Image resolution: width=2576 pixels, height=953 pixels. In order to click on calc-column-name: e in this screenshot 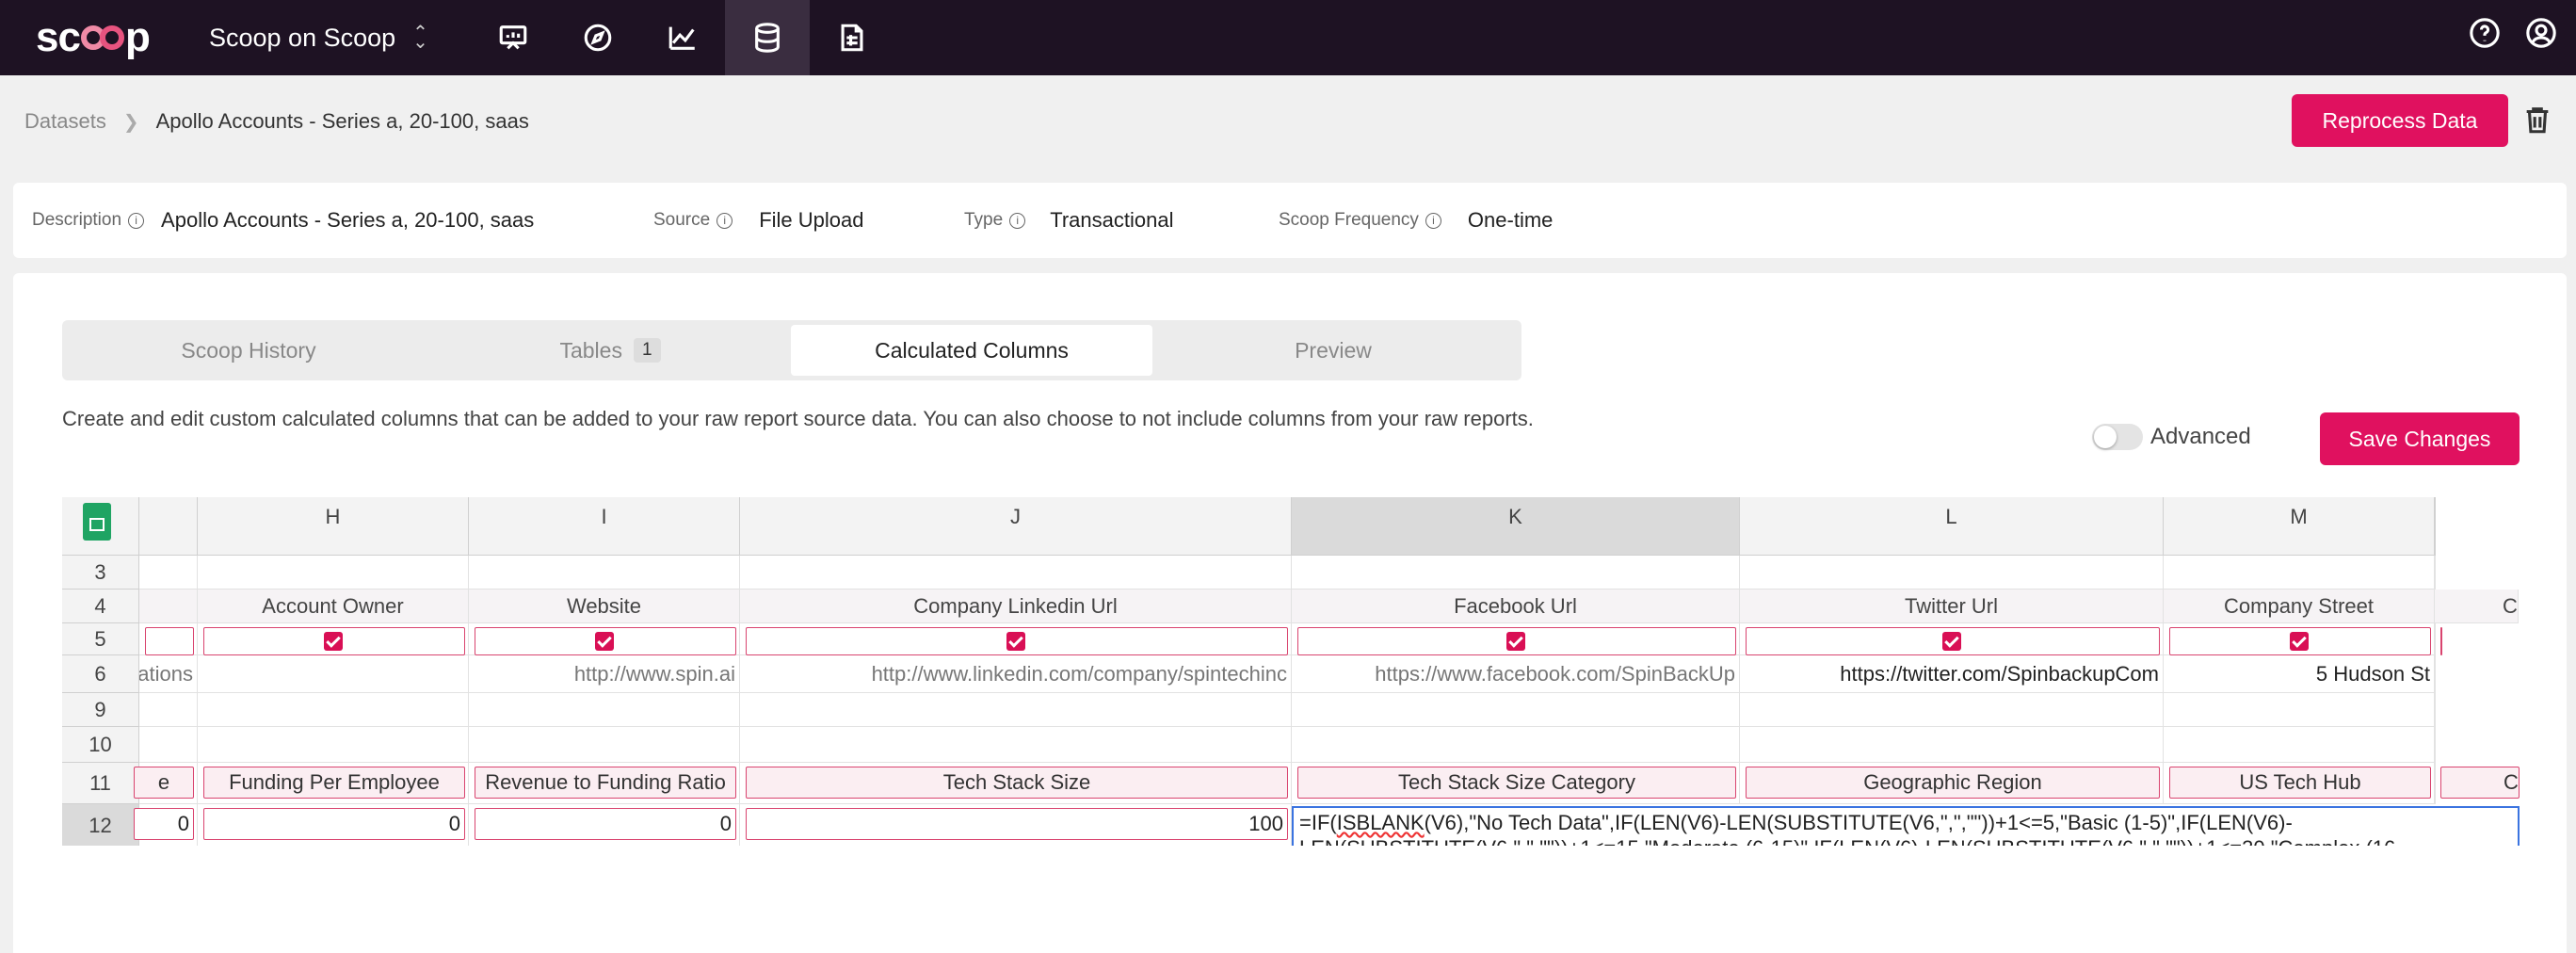, I will do `click(164, 783)`.